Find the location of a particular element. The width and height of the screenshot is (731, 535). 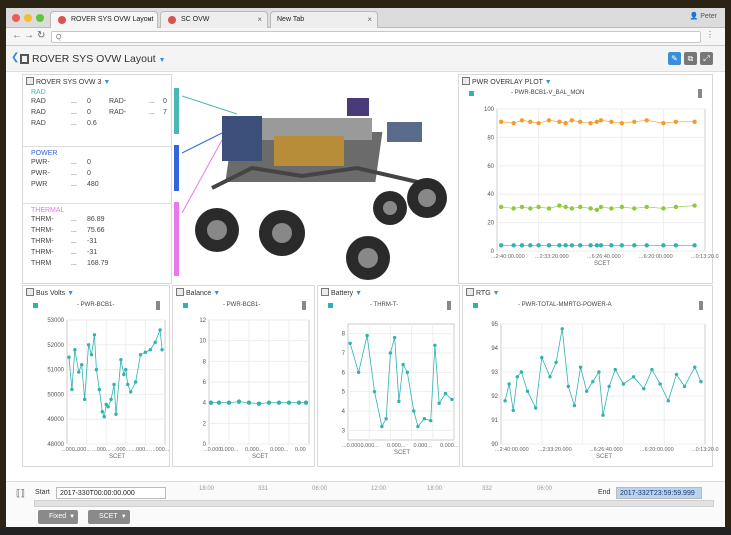

tab-close-icon: × is located at coordinates (259, 20).